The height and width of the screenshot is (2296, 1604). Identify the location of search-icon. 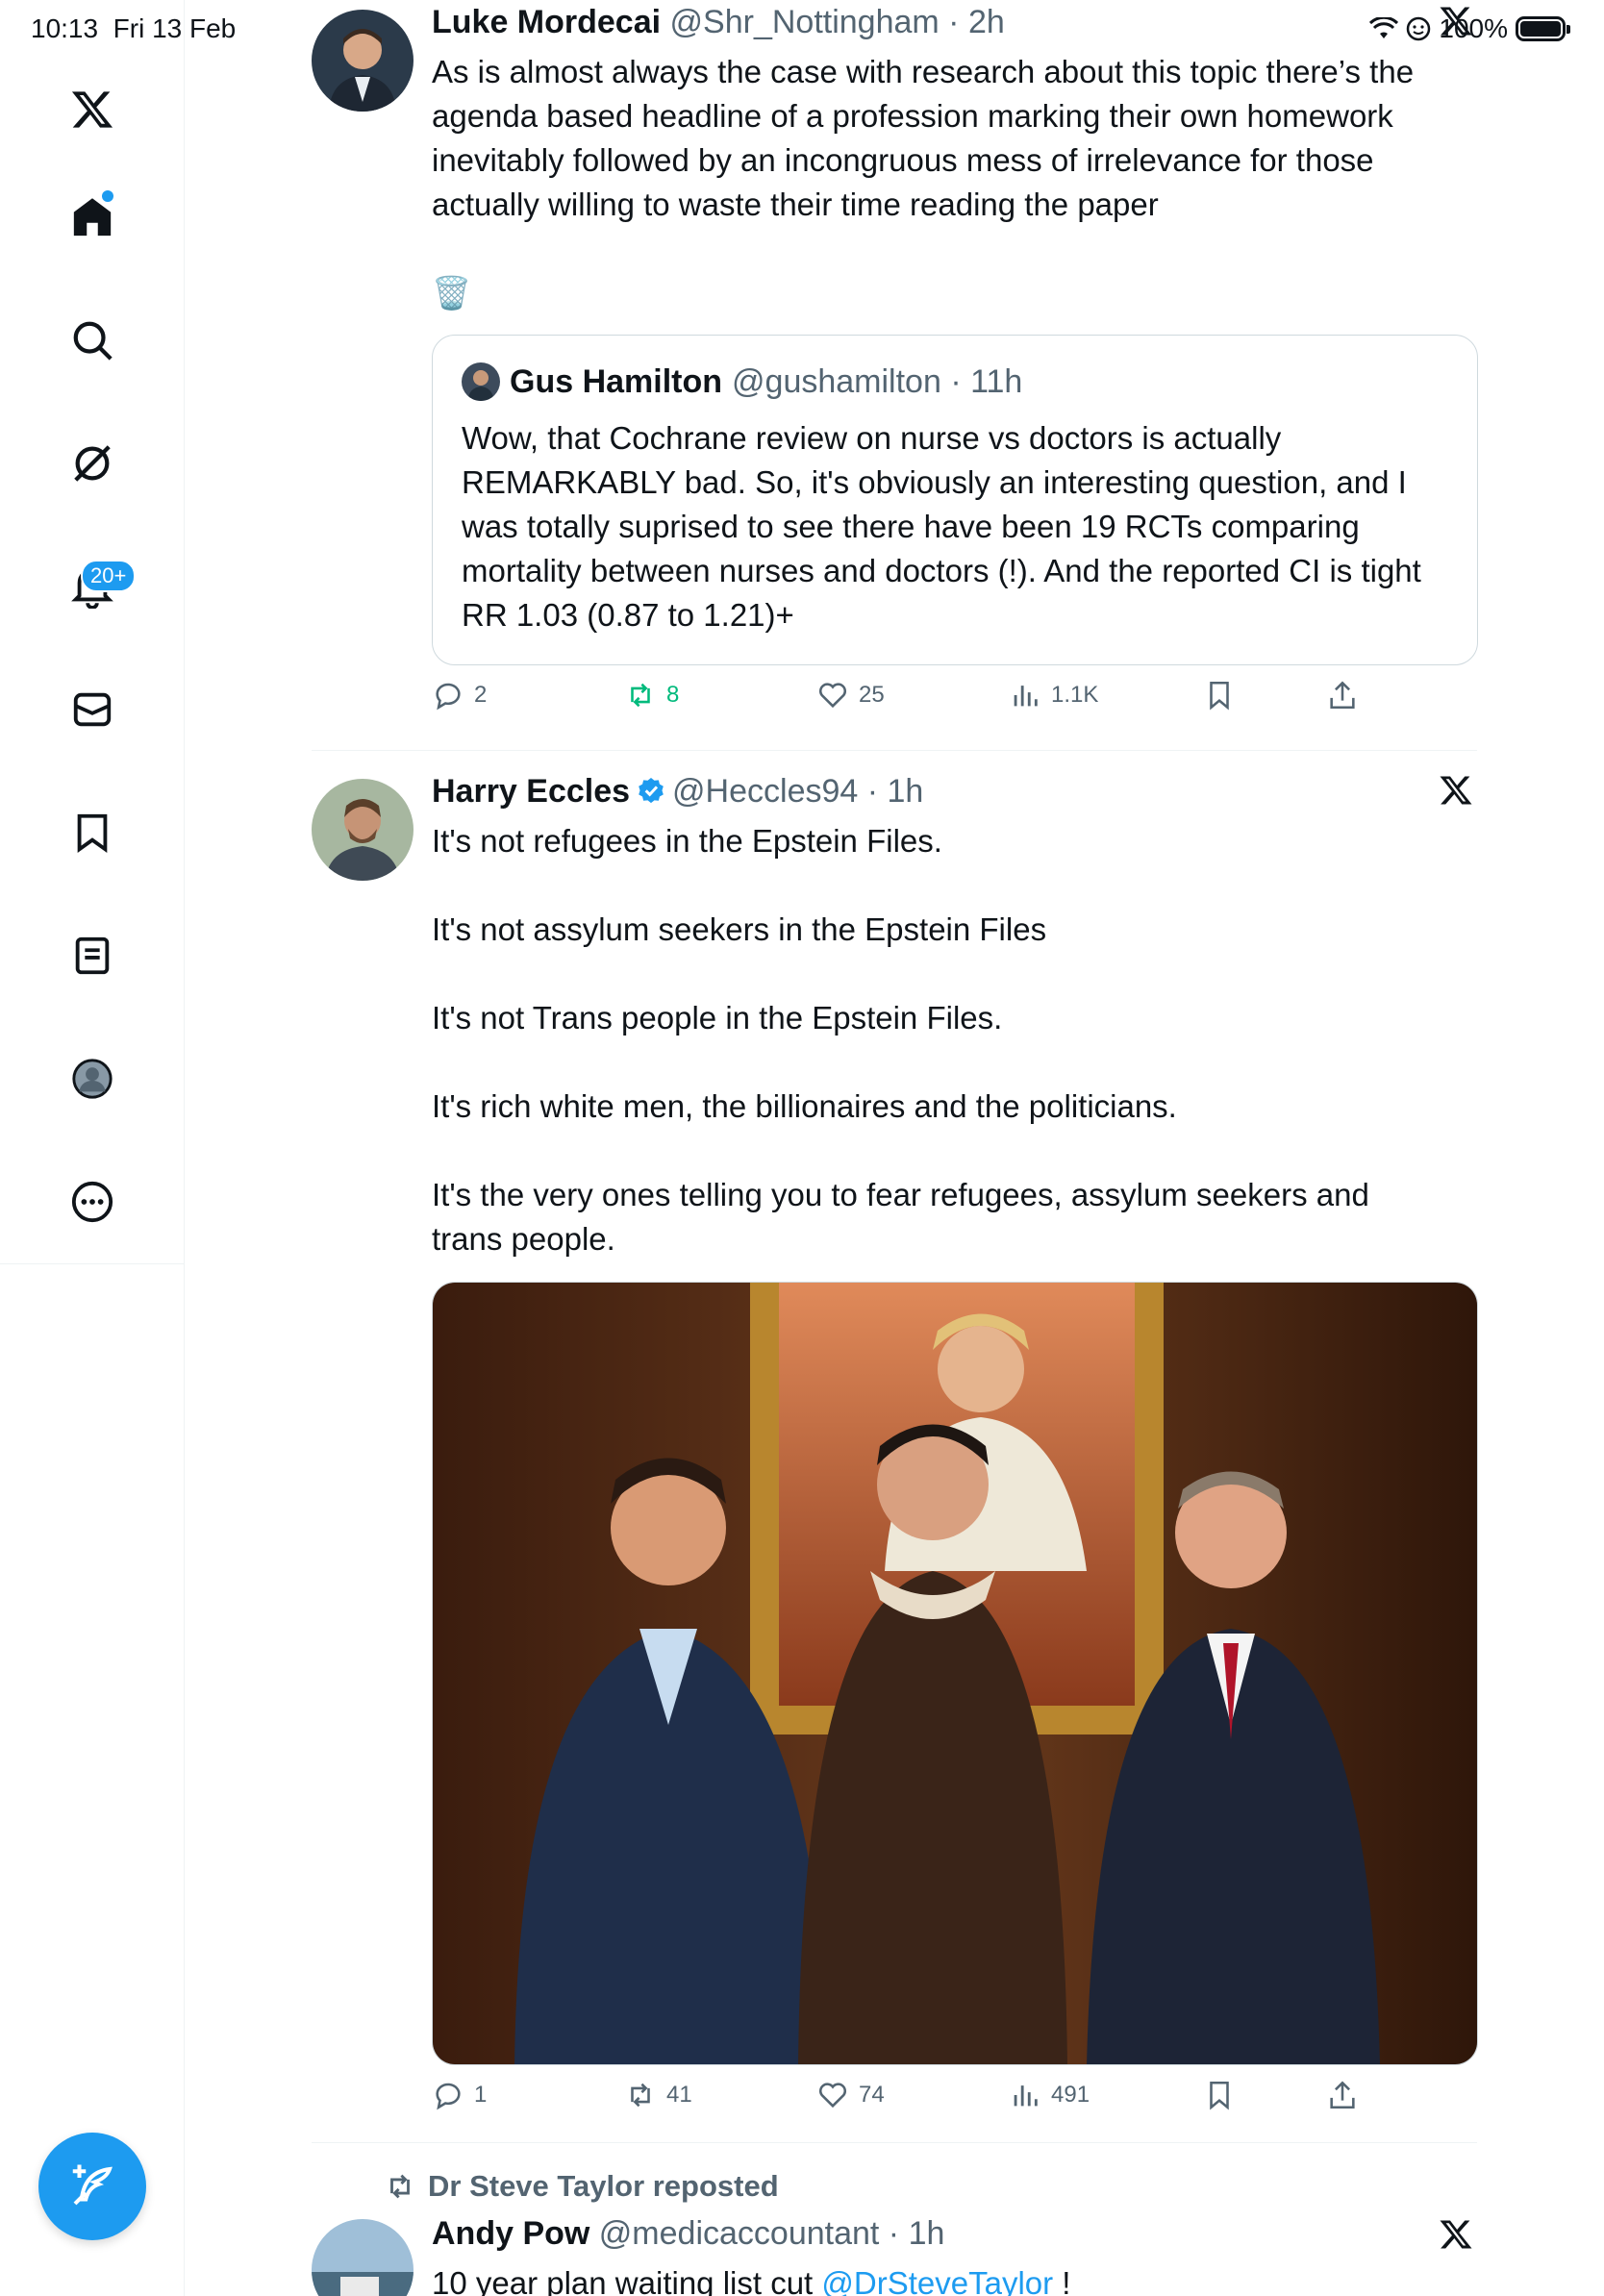
(93, 341).